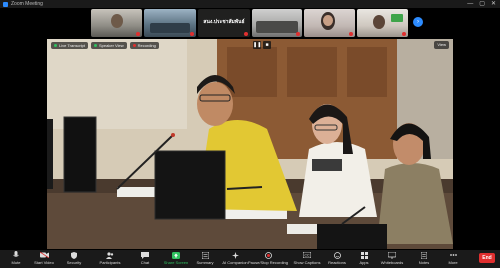 This screenshot has width=500, height=268. I want to click on apps-icon, so click(364, 255).